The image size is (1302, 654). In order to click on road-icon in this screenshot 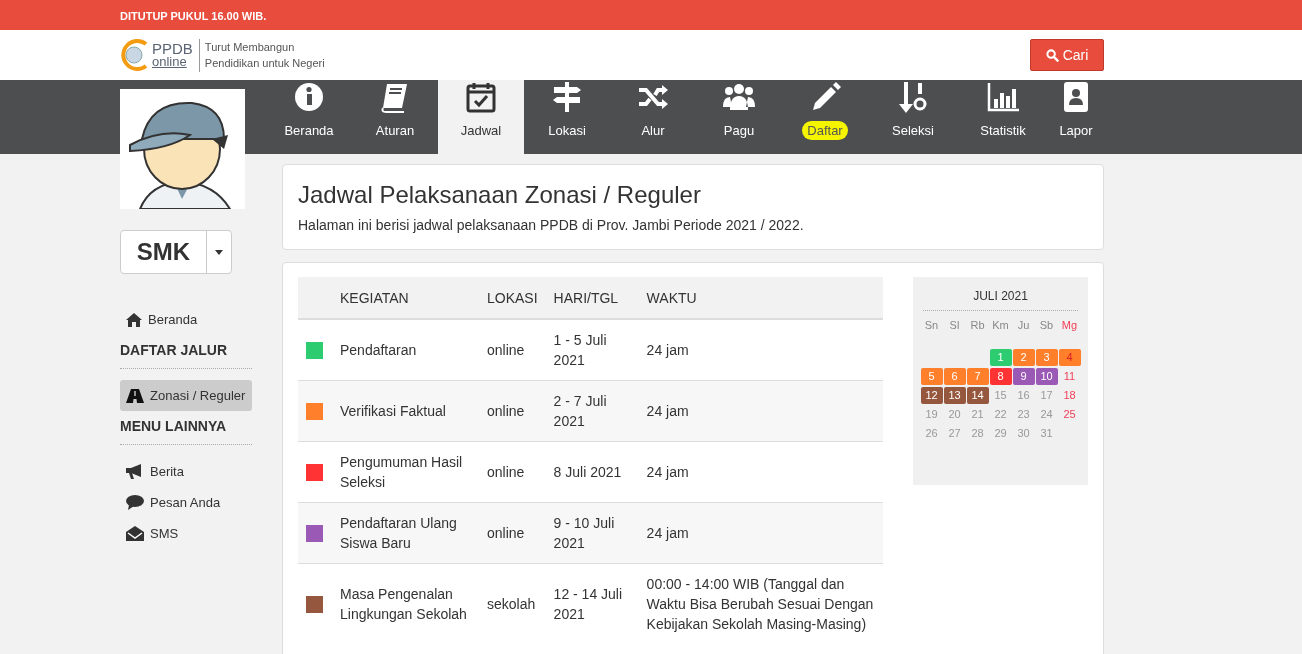, I will do `click(135, 395)`.